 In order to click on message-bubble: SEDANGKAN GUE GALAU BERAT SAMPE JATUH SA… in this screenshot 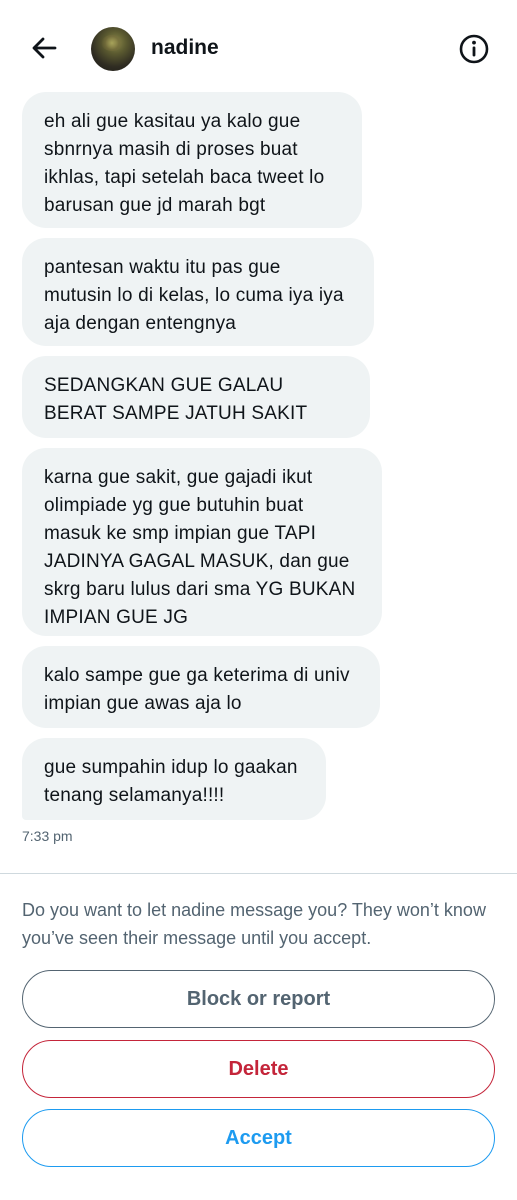, I will do `click(196, 397)`.